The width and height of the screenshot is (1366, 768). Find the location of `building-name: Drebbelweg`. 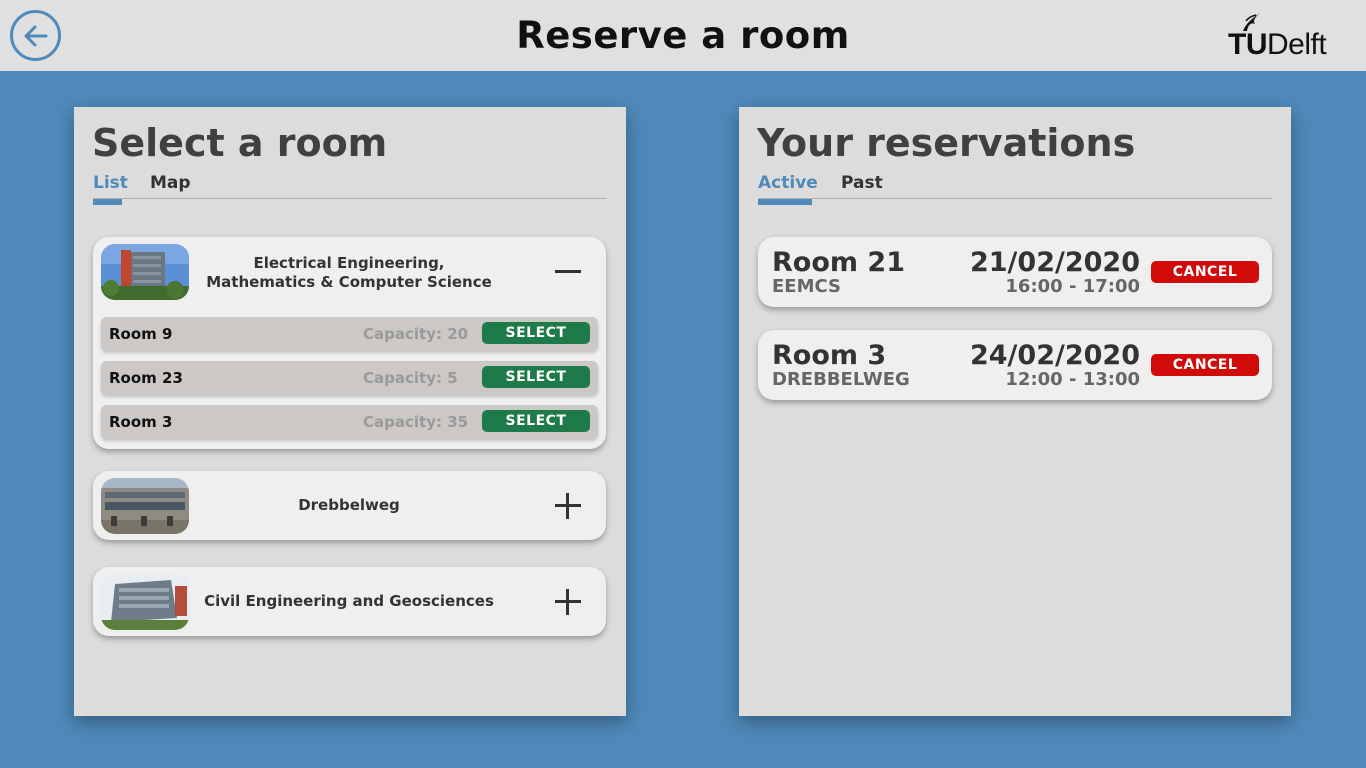

building-name: Drebbelweg is located at coordinates (349, 505).